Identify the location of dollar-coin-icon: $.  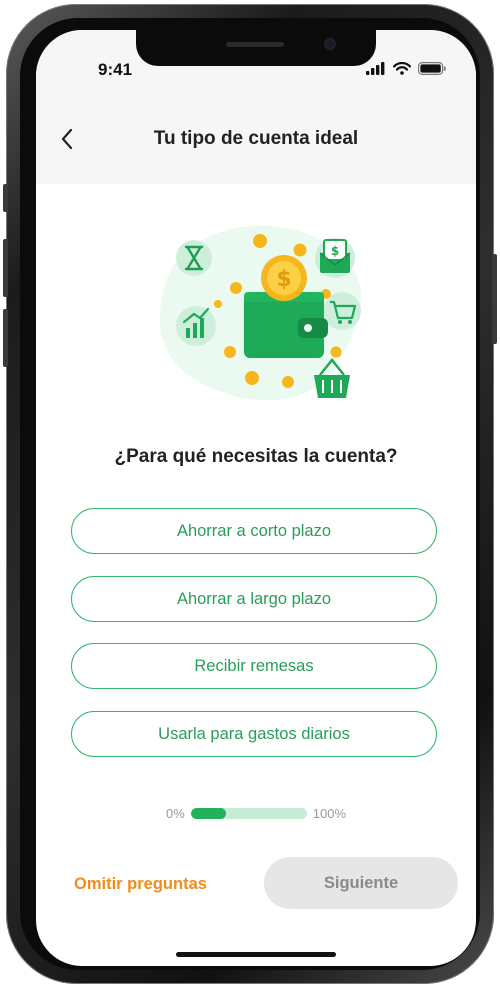
(284, 278).